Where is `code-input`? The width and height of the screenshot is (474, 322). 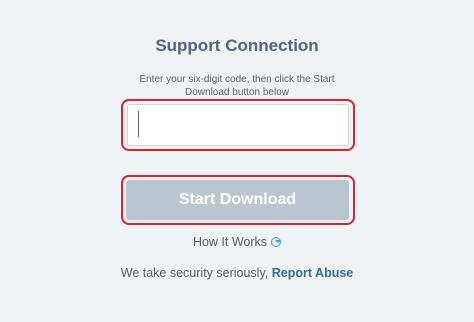 code-input is located at coordinates (238, 125).